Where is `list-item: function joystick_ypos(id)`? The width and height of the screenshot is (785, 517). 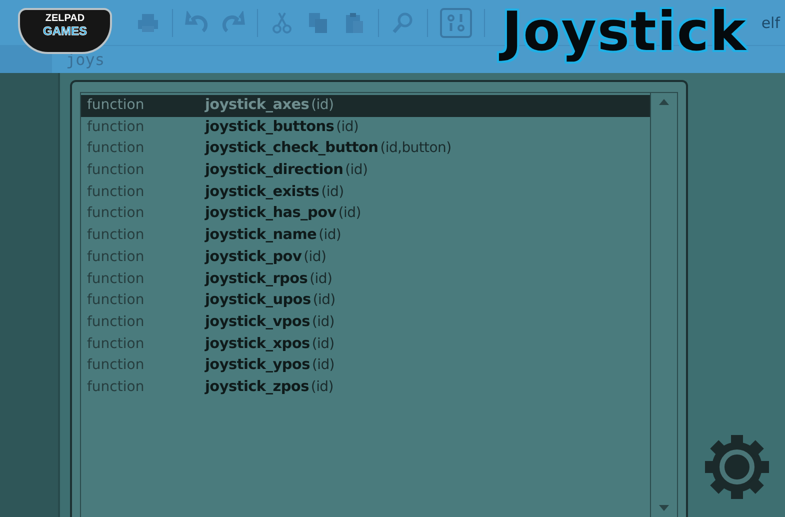
list-item: function joystick_ypos(id) is located at coordinates (365, 366).